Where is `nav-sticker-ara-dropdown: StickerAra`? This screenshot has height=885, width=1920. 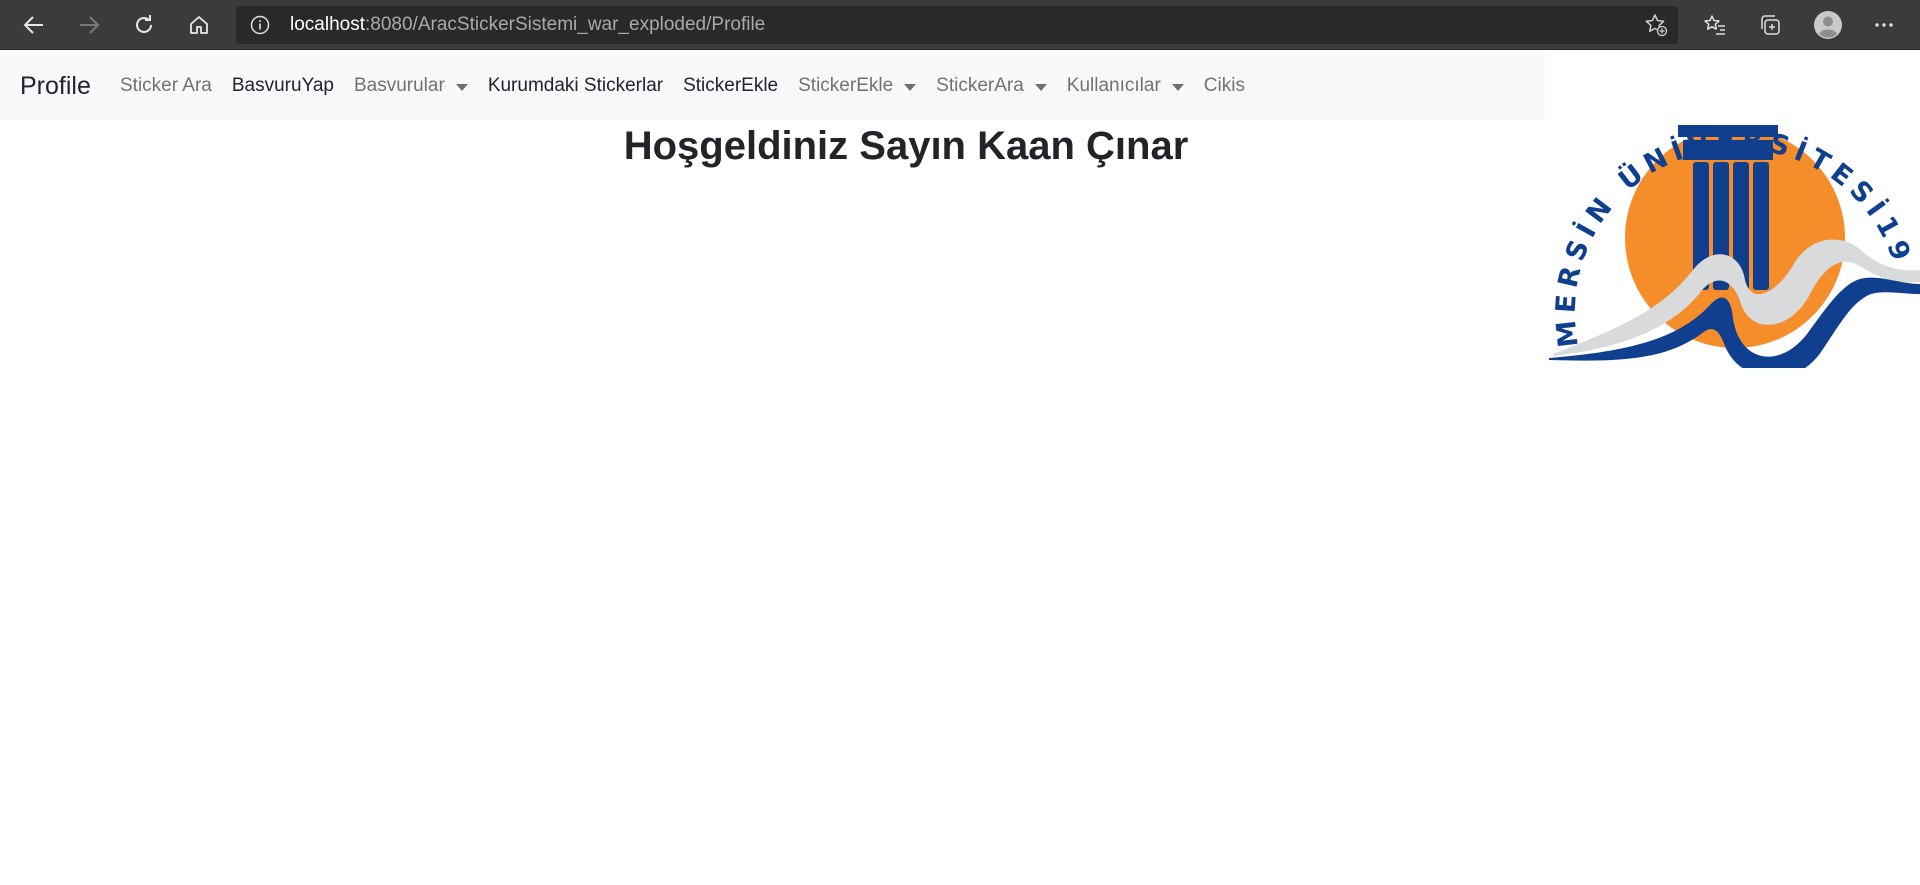
nav-sticker-ara-dropdown: StickerAra is located at coordinates (991, 86).